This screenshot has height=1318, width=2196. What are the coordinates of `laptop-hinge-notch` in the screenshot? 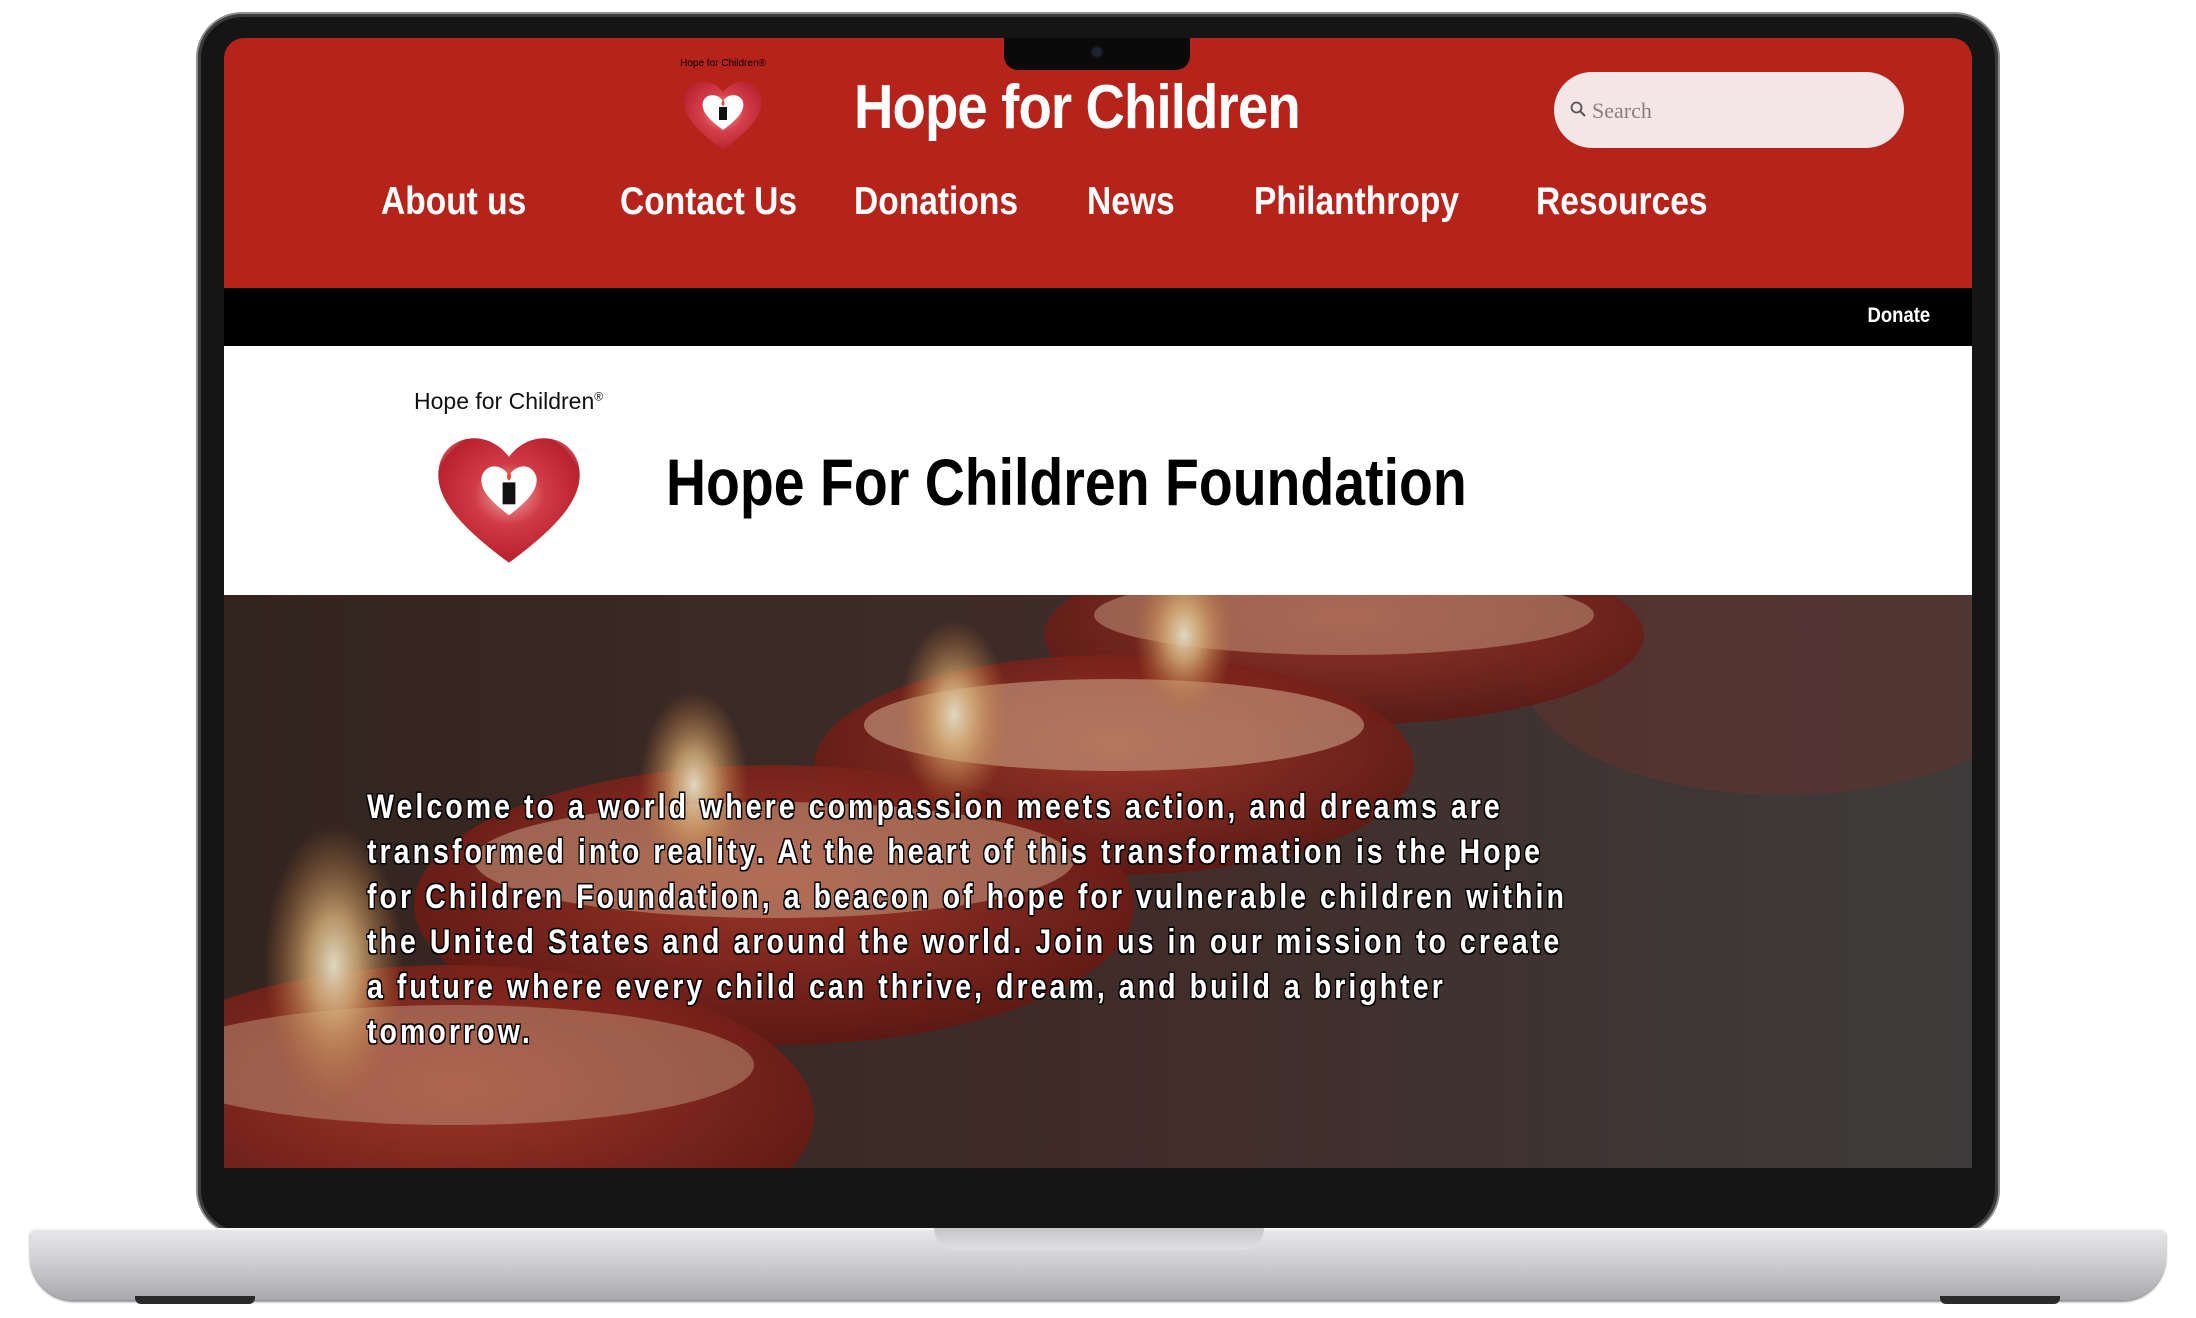 It's located at (1099, 1239).